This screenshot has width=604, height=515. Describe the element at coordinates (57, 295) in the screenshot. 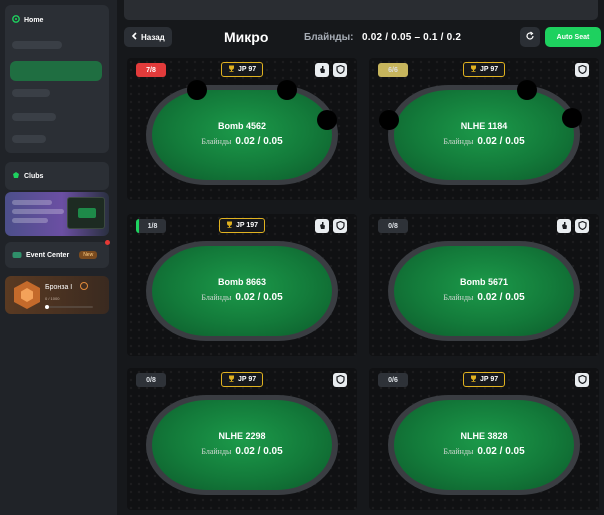

I see `rank-card: Бронза I 0 / 1000` at that location.